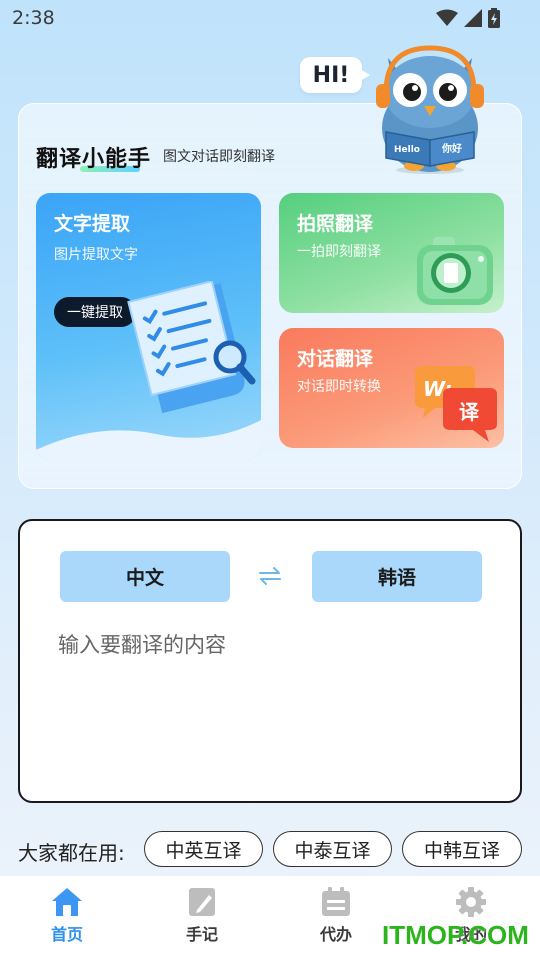 The width and height of the screenshot is (540, 960). I want to click on signal-icon, so click(473, 18).